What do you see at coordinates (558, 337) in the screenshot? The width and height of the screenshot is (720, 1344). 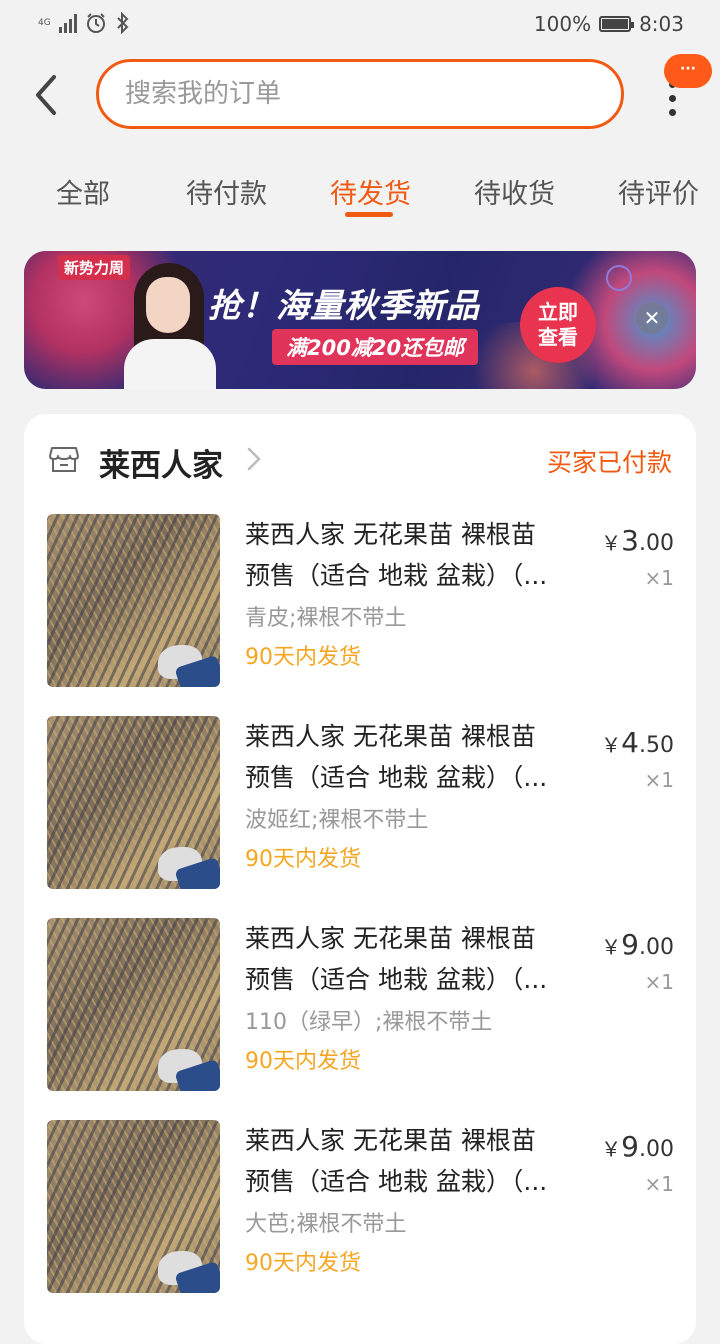 I see `banner-cta-line2: 查看` at bounding box center [558, 337].